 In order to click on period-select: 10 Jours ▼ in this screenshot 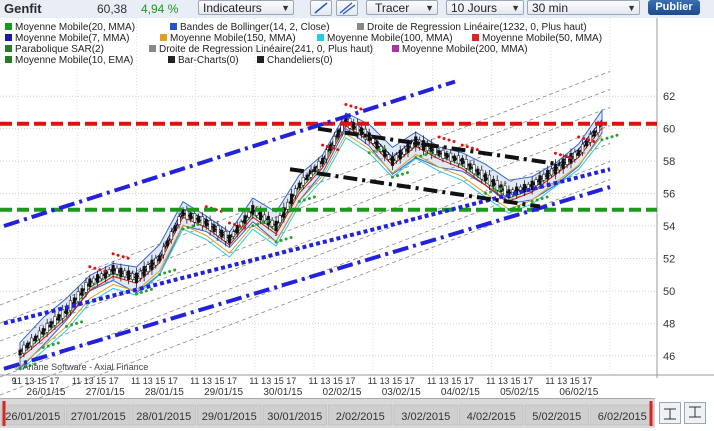, I will do `click(485, 7)`.